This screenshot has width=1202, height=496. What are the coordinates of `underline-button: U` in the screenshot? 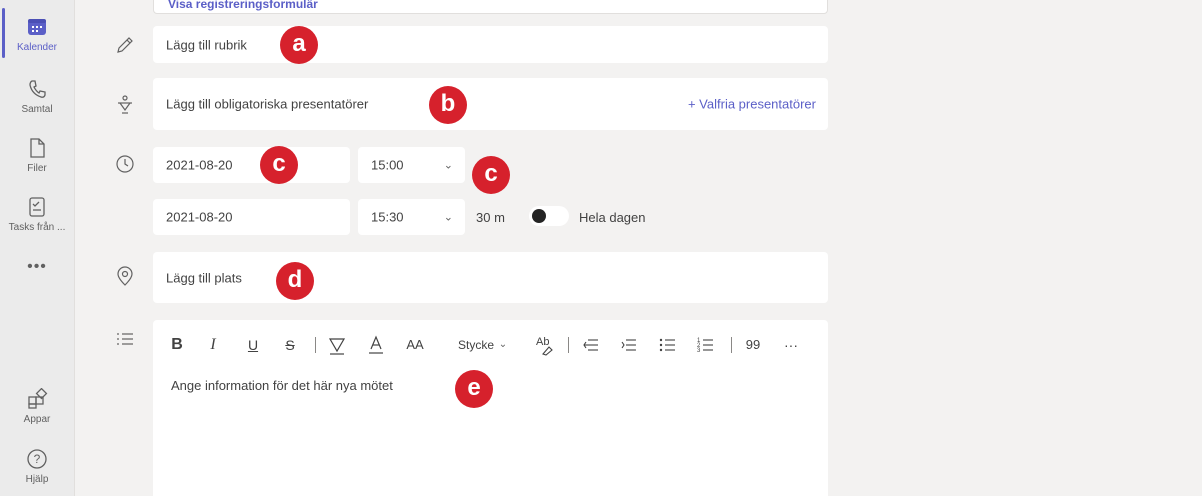 It's located at (253, 345).